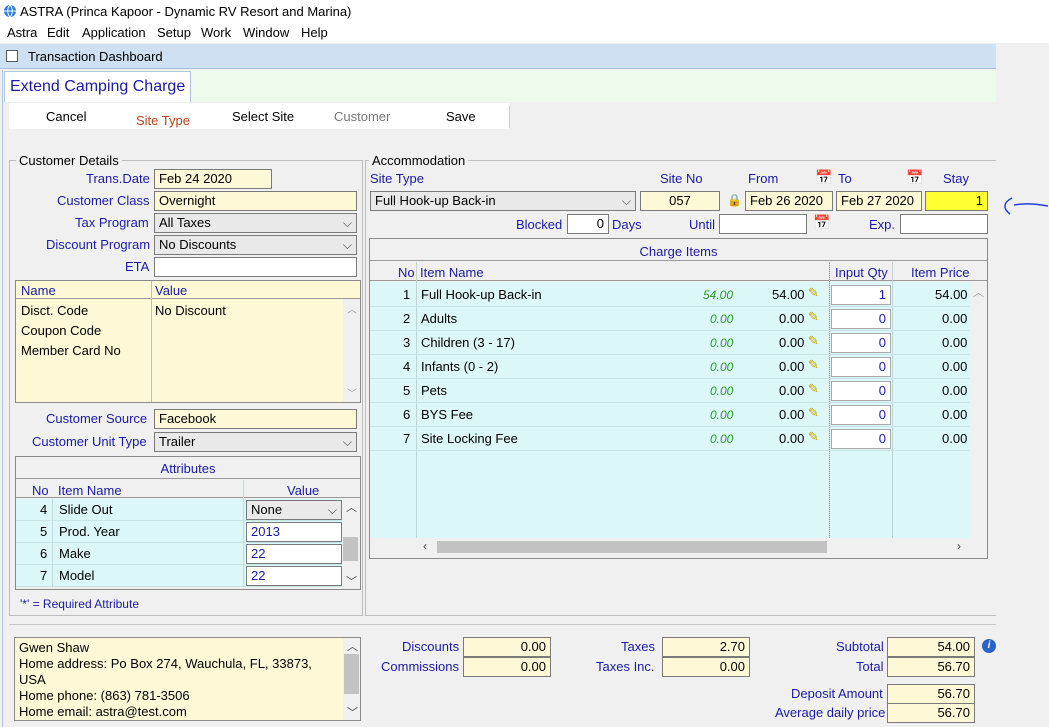 The image size is (1049, 727). I want to click on to-label: To, so click(845, 178).